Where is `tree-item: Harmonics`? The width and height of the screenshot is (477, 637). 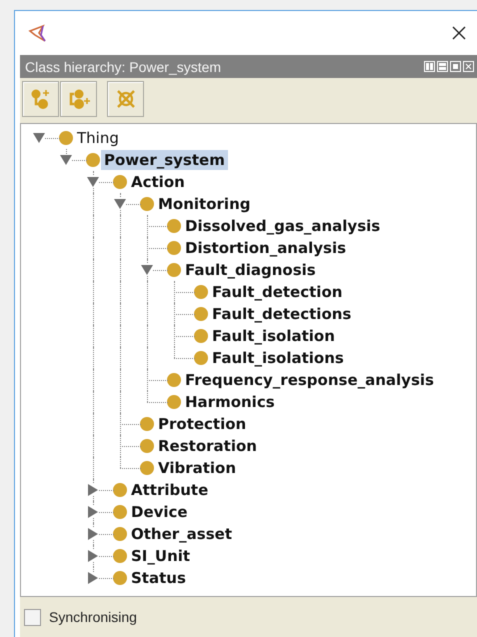
tree-item: Harmonics is located at coordinates (230, 402).